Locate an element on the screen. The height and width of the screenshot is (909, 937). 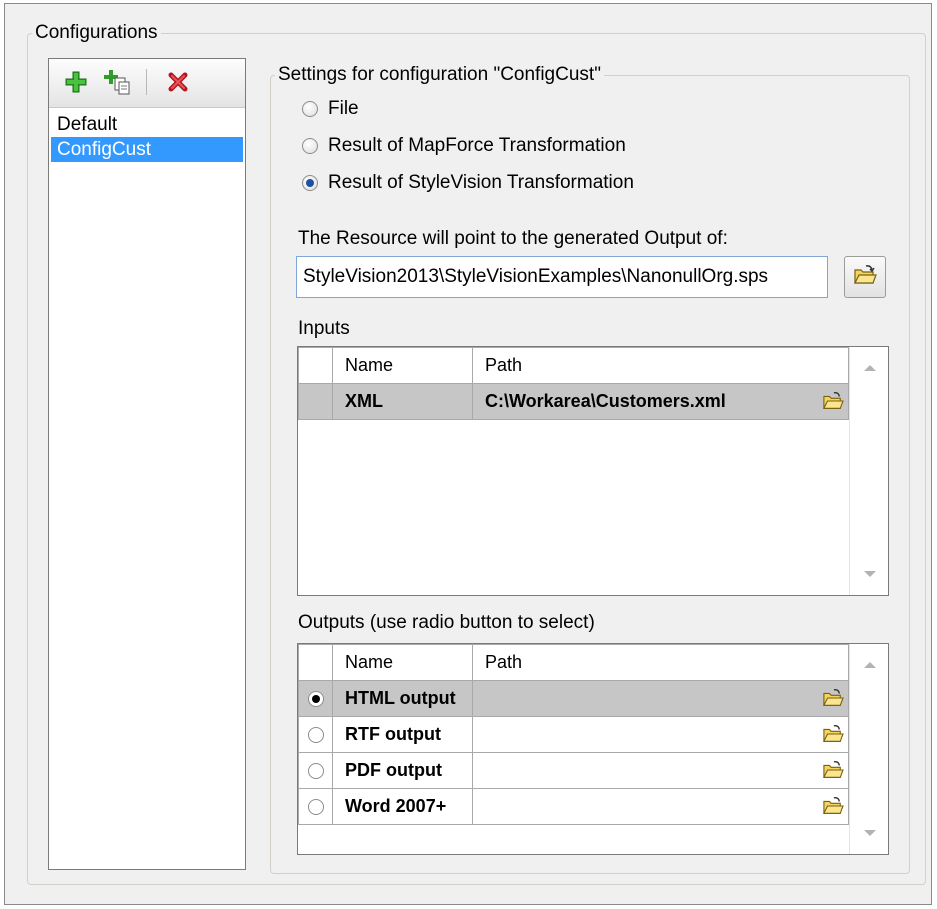
table-row: XML C:\Workarea\Customers.xml is located at coordinates (573, 401).